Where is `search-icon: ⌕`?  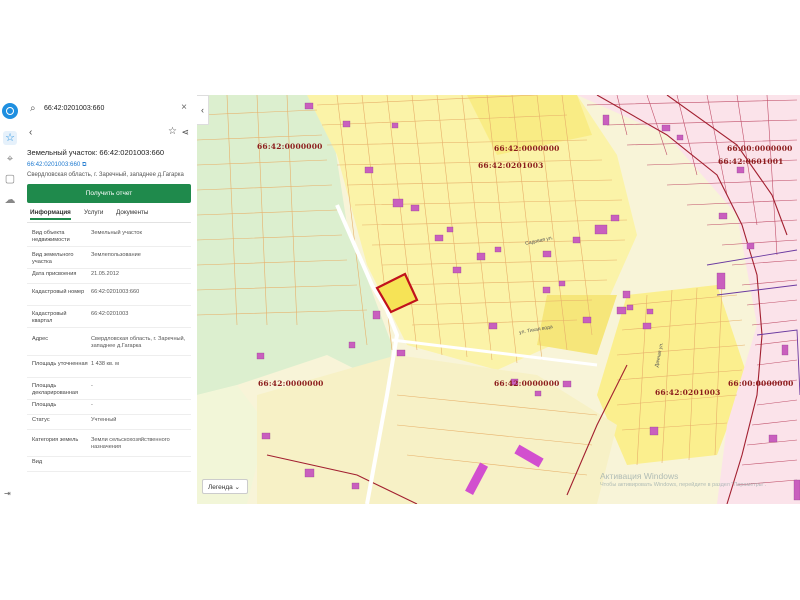 search-icon: ⌕ is located at coordinates (33, 108).